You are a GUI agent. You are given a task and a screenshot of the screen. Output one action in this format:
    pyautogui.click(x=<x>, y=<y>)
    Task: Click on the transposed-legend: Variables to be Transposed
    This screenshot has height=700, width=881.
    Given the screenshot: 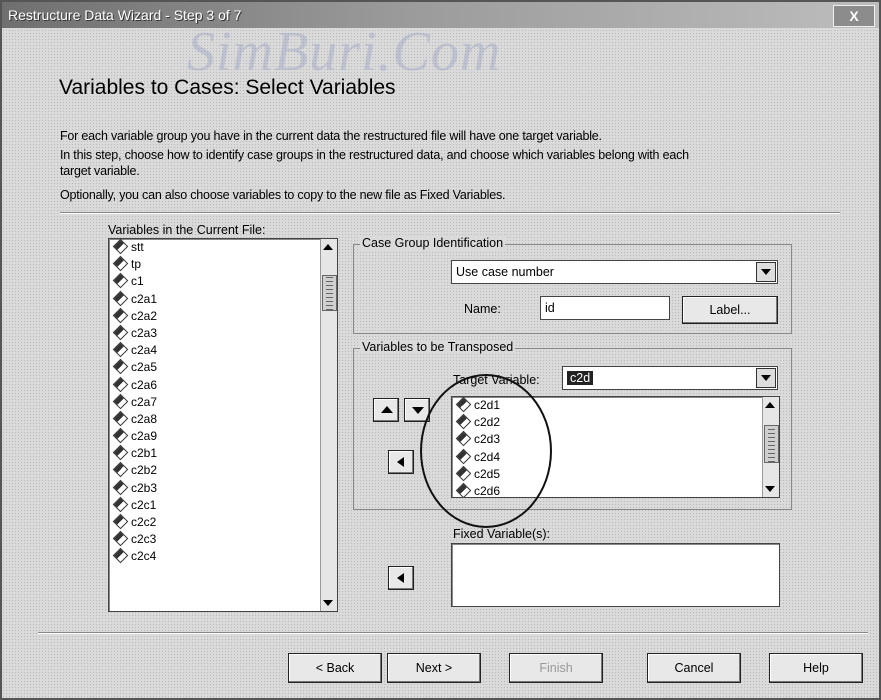 What is the action you would take?
    pyautogui.click(x=438, y=347)
    